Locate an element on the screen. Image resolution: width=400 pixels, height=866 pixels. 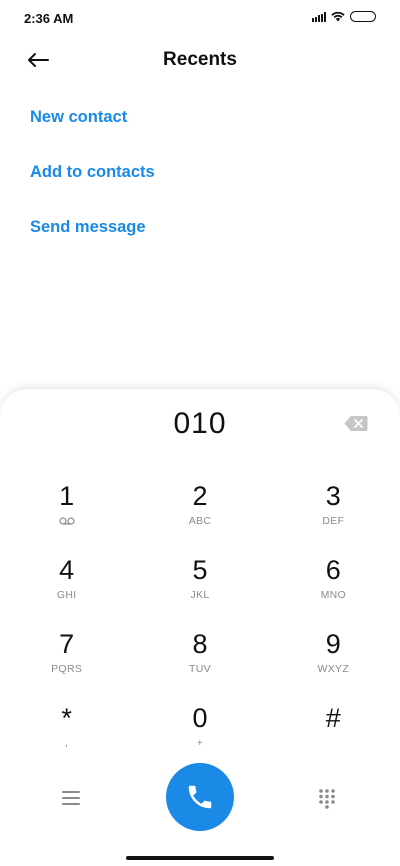
dialpad-icon is located at coordinates (327, 798).